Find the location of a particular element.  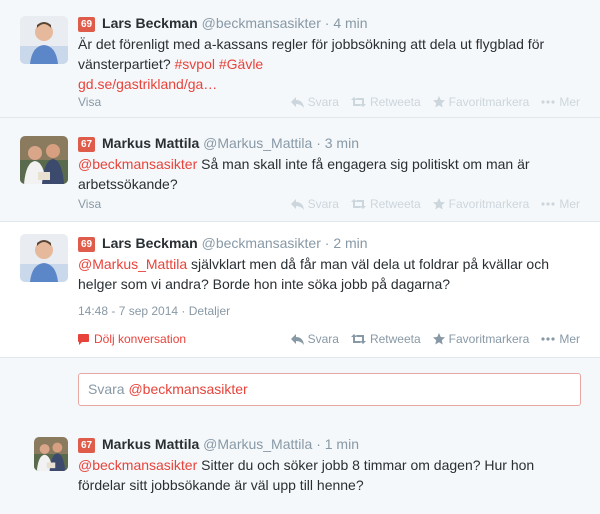

hashtags: #svpol #Gävle is located at coordinates (219, 64).